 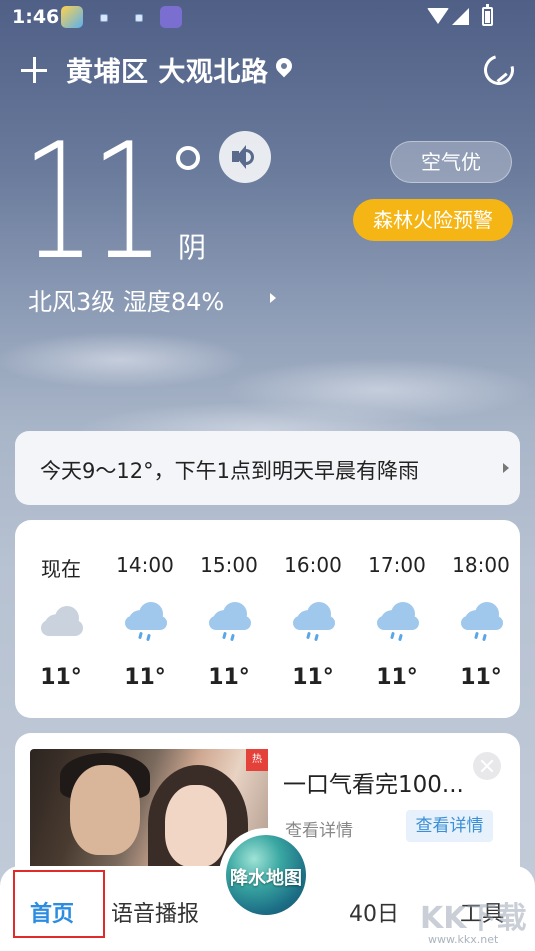 I want to click on weather-condition: 阴, so click(x=192, y=247).